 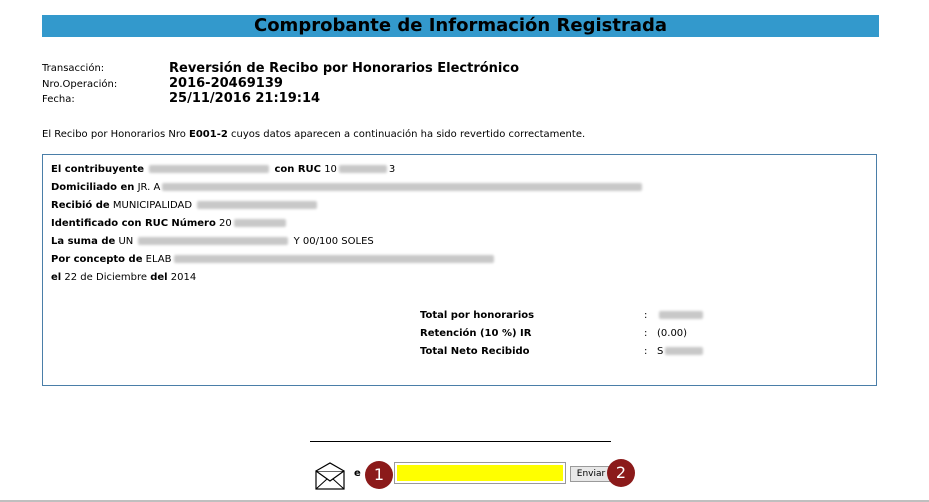 I want to click on received-value: MUNICIPALIDAD, so click(x=152, y=205).